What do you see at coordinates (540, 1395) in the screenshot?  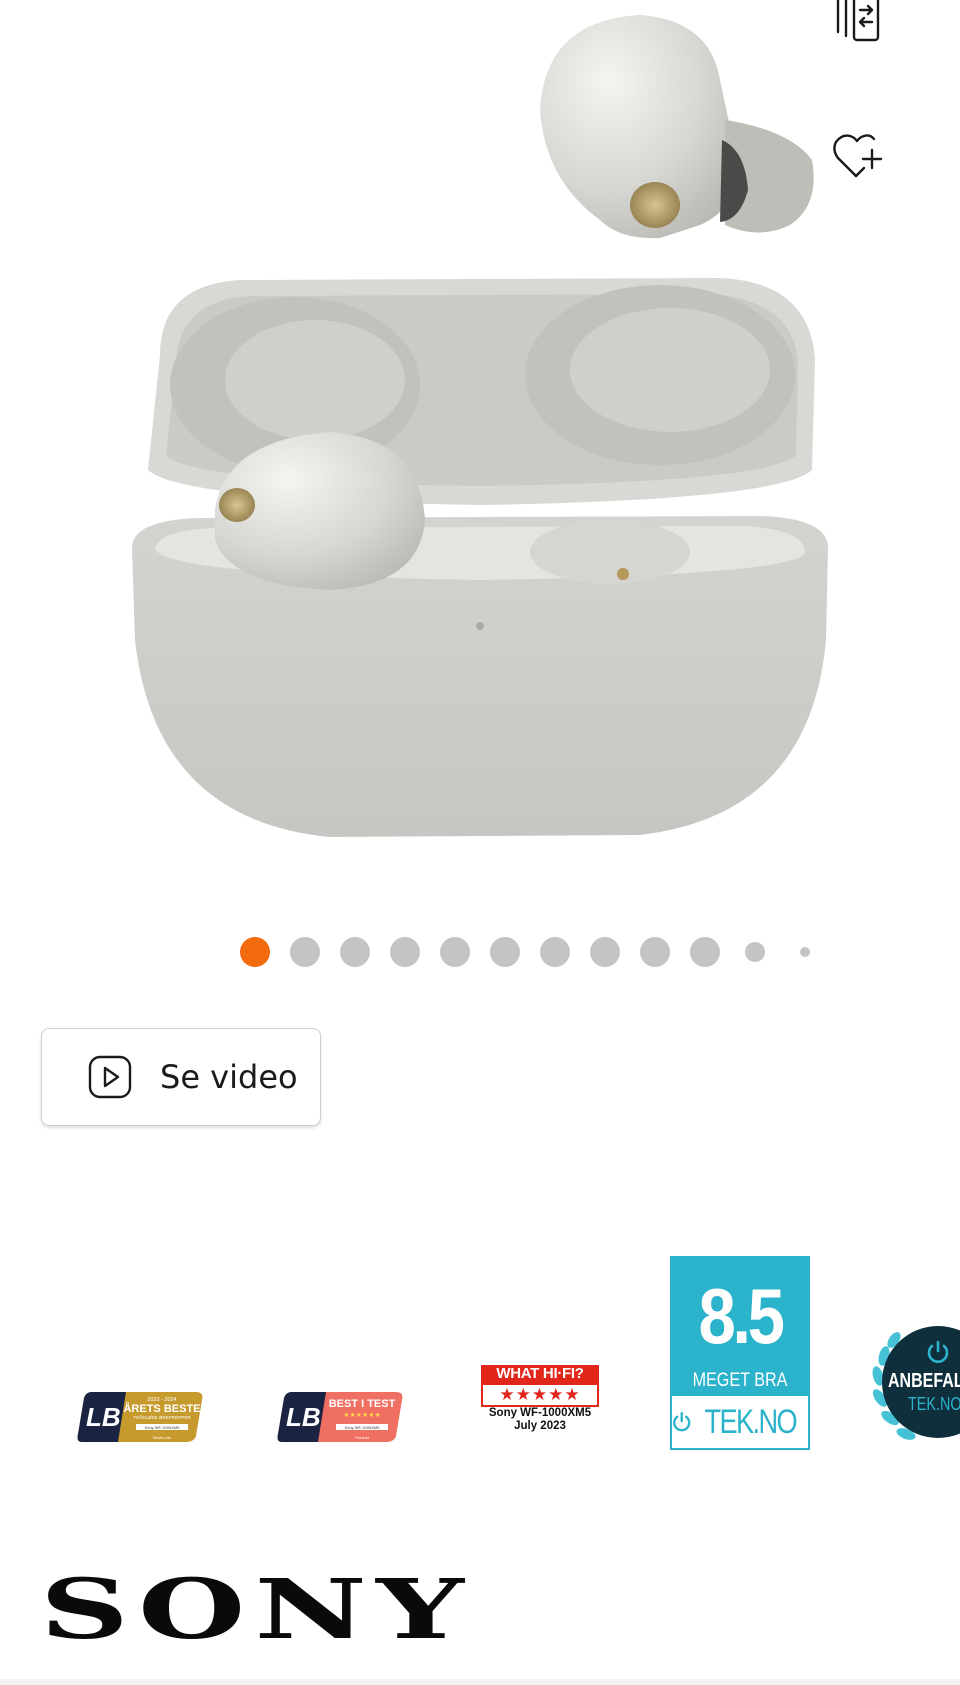 I see `what-hifi-stars: ★★★★★` at bounding box center [540, 1395].